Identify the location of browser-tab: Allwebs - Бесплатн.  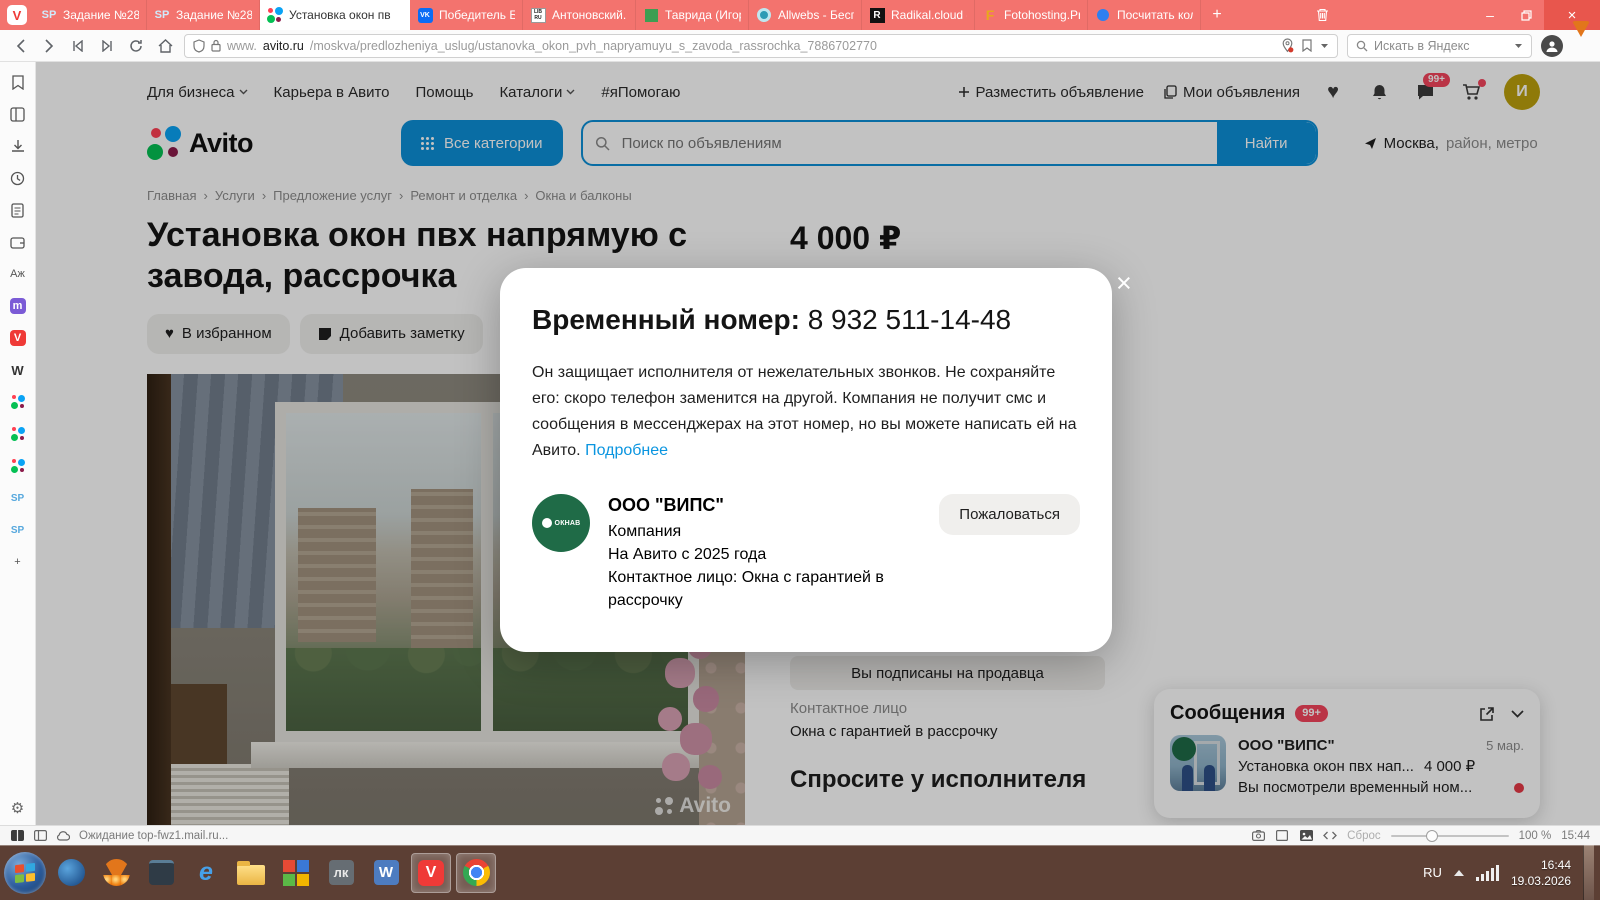
(805, 15).